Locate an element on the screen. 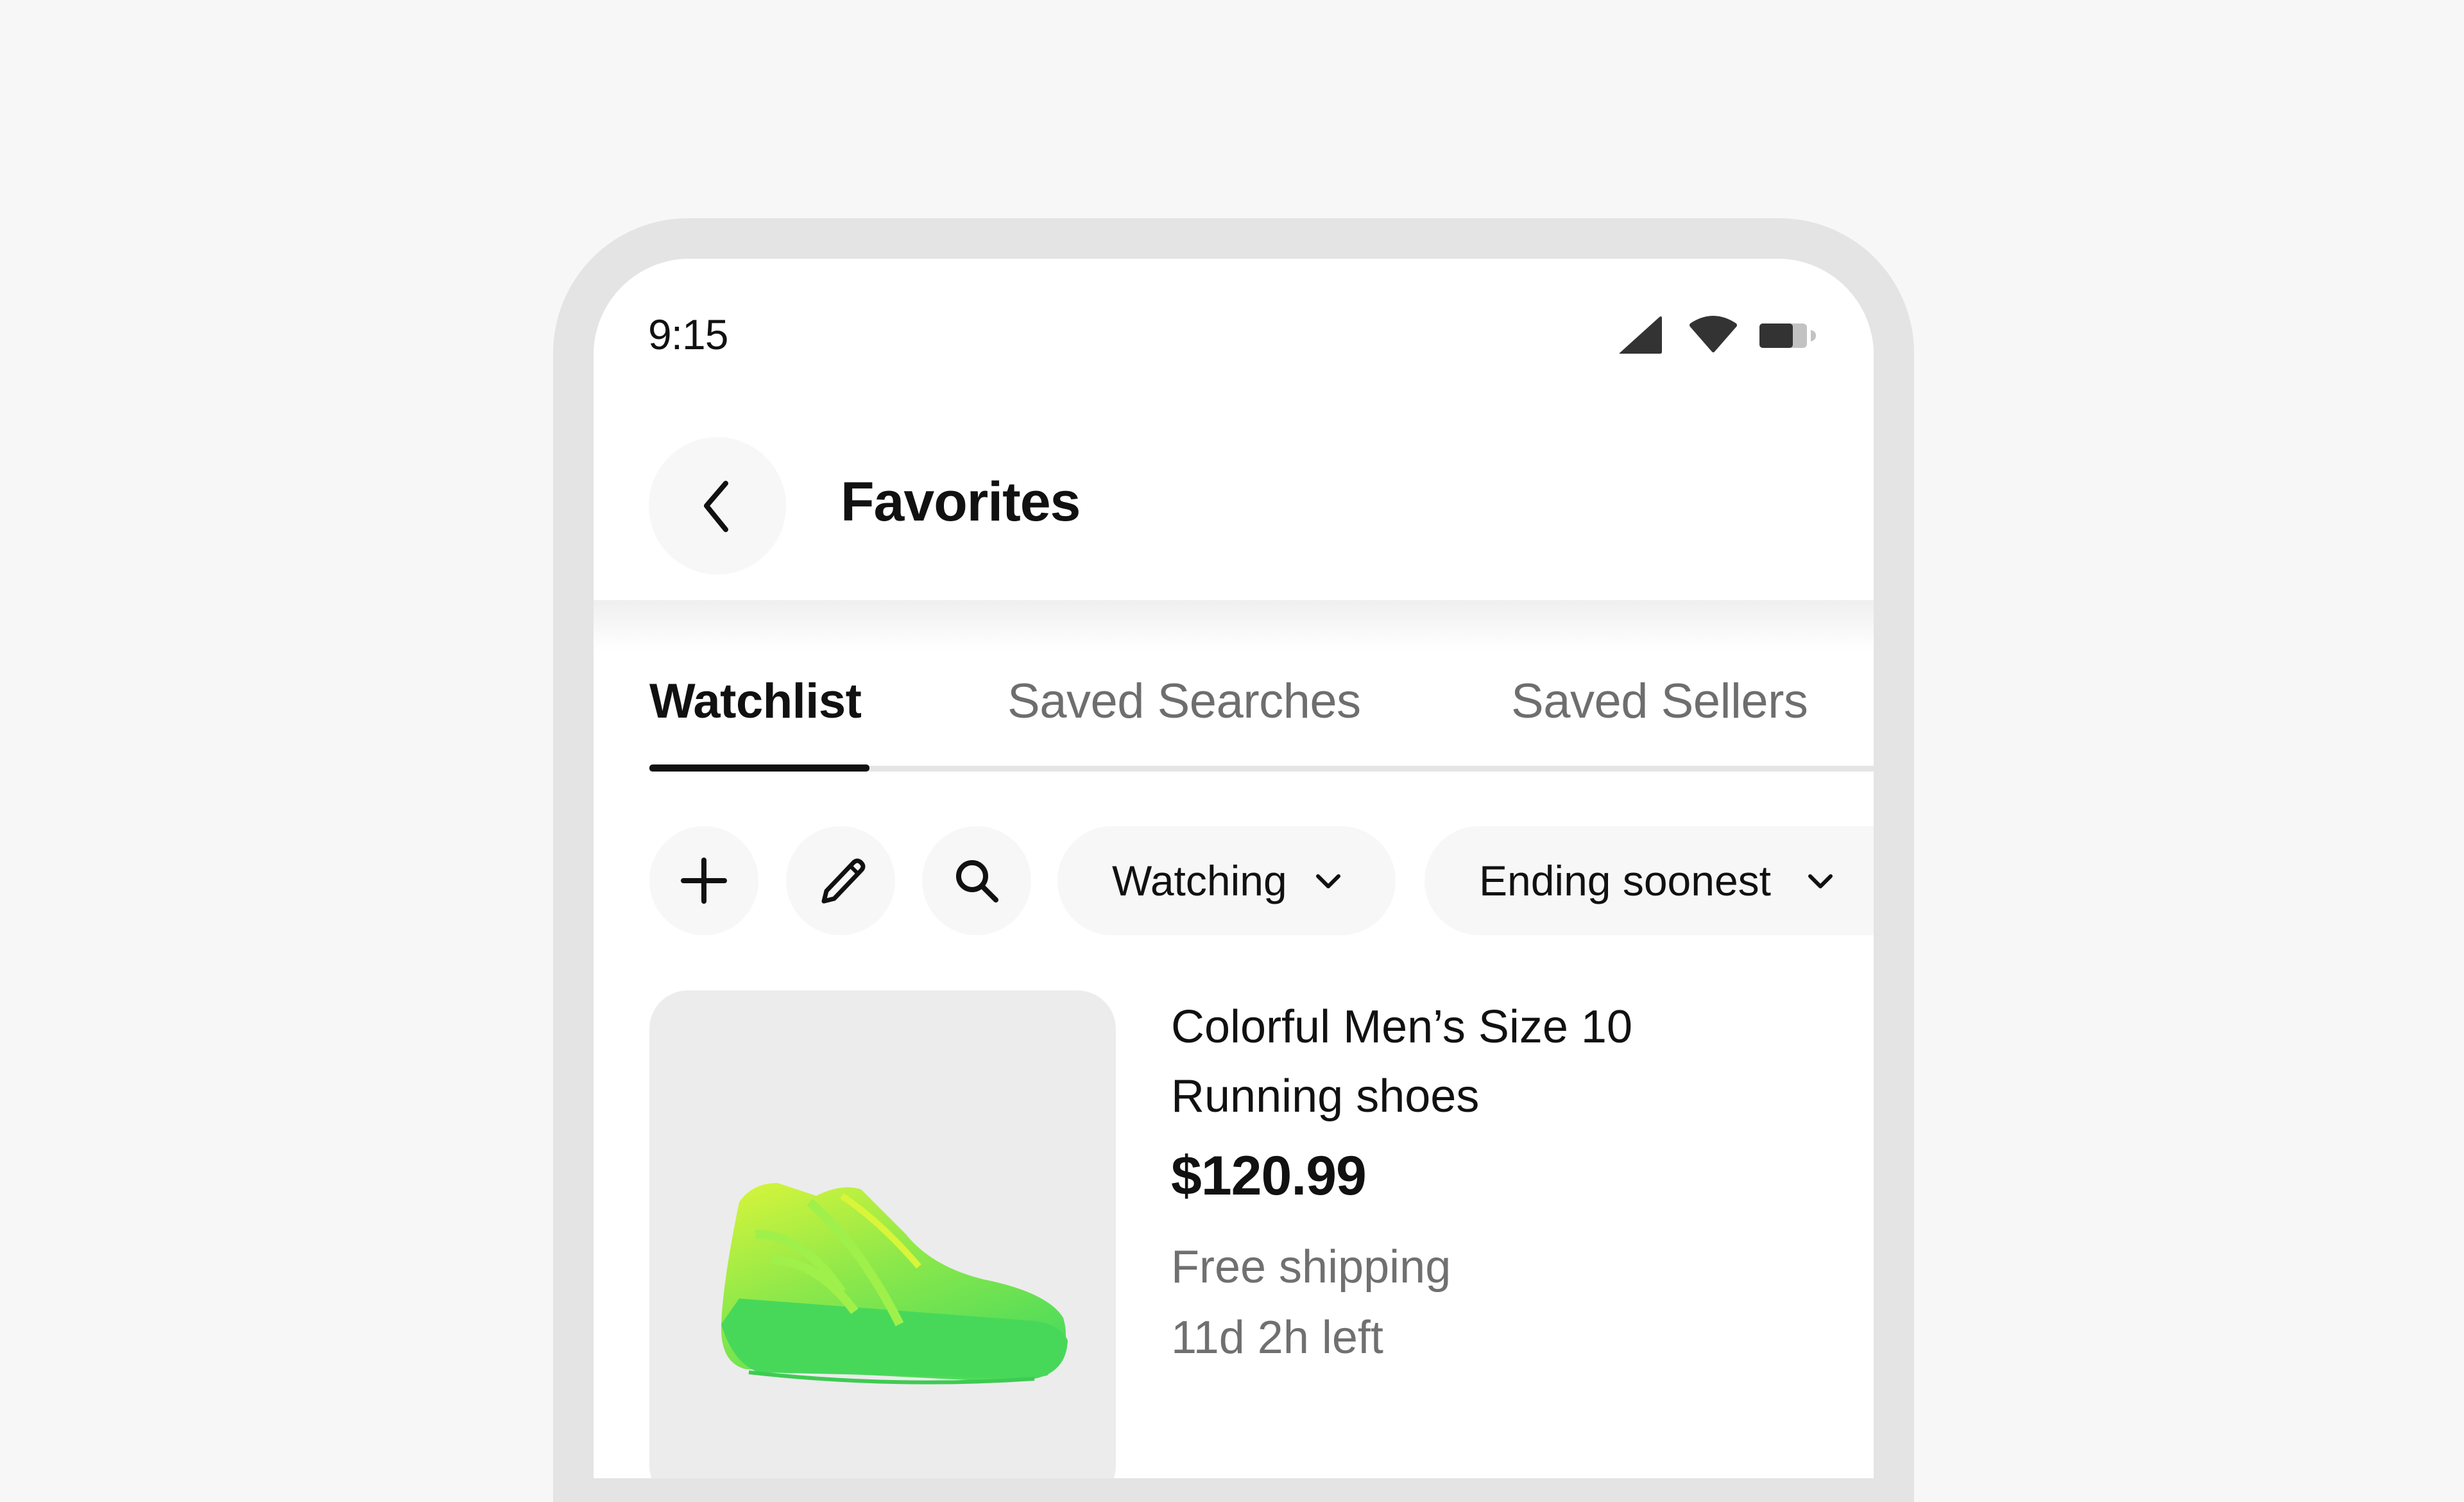  product-shipping: Free shipping is located at coordinates (1311, 1267).